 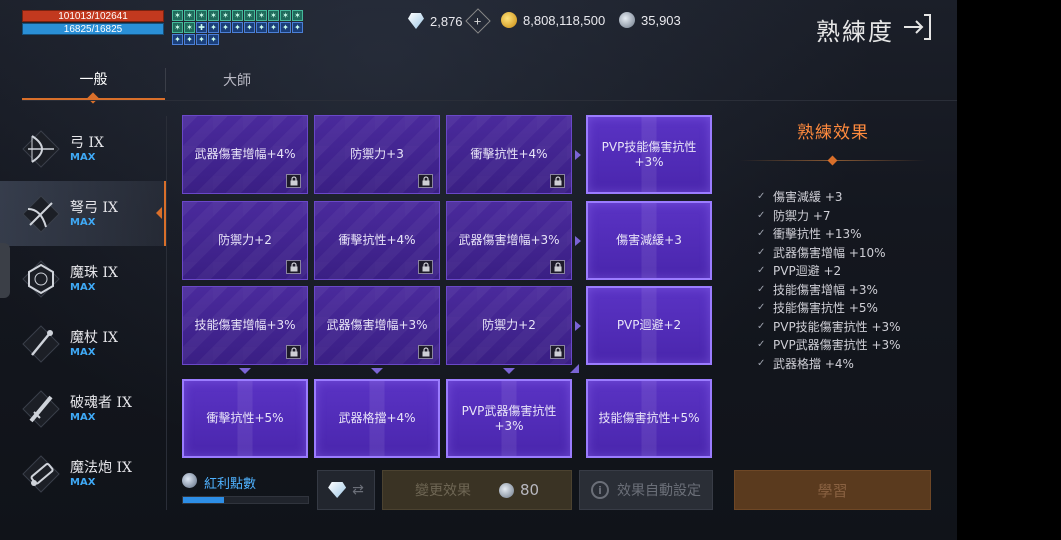 I want to click on mastery-node: 防禦力+3, so click(x=377, y=154).